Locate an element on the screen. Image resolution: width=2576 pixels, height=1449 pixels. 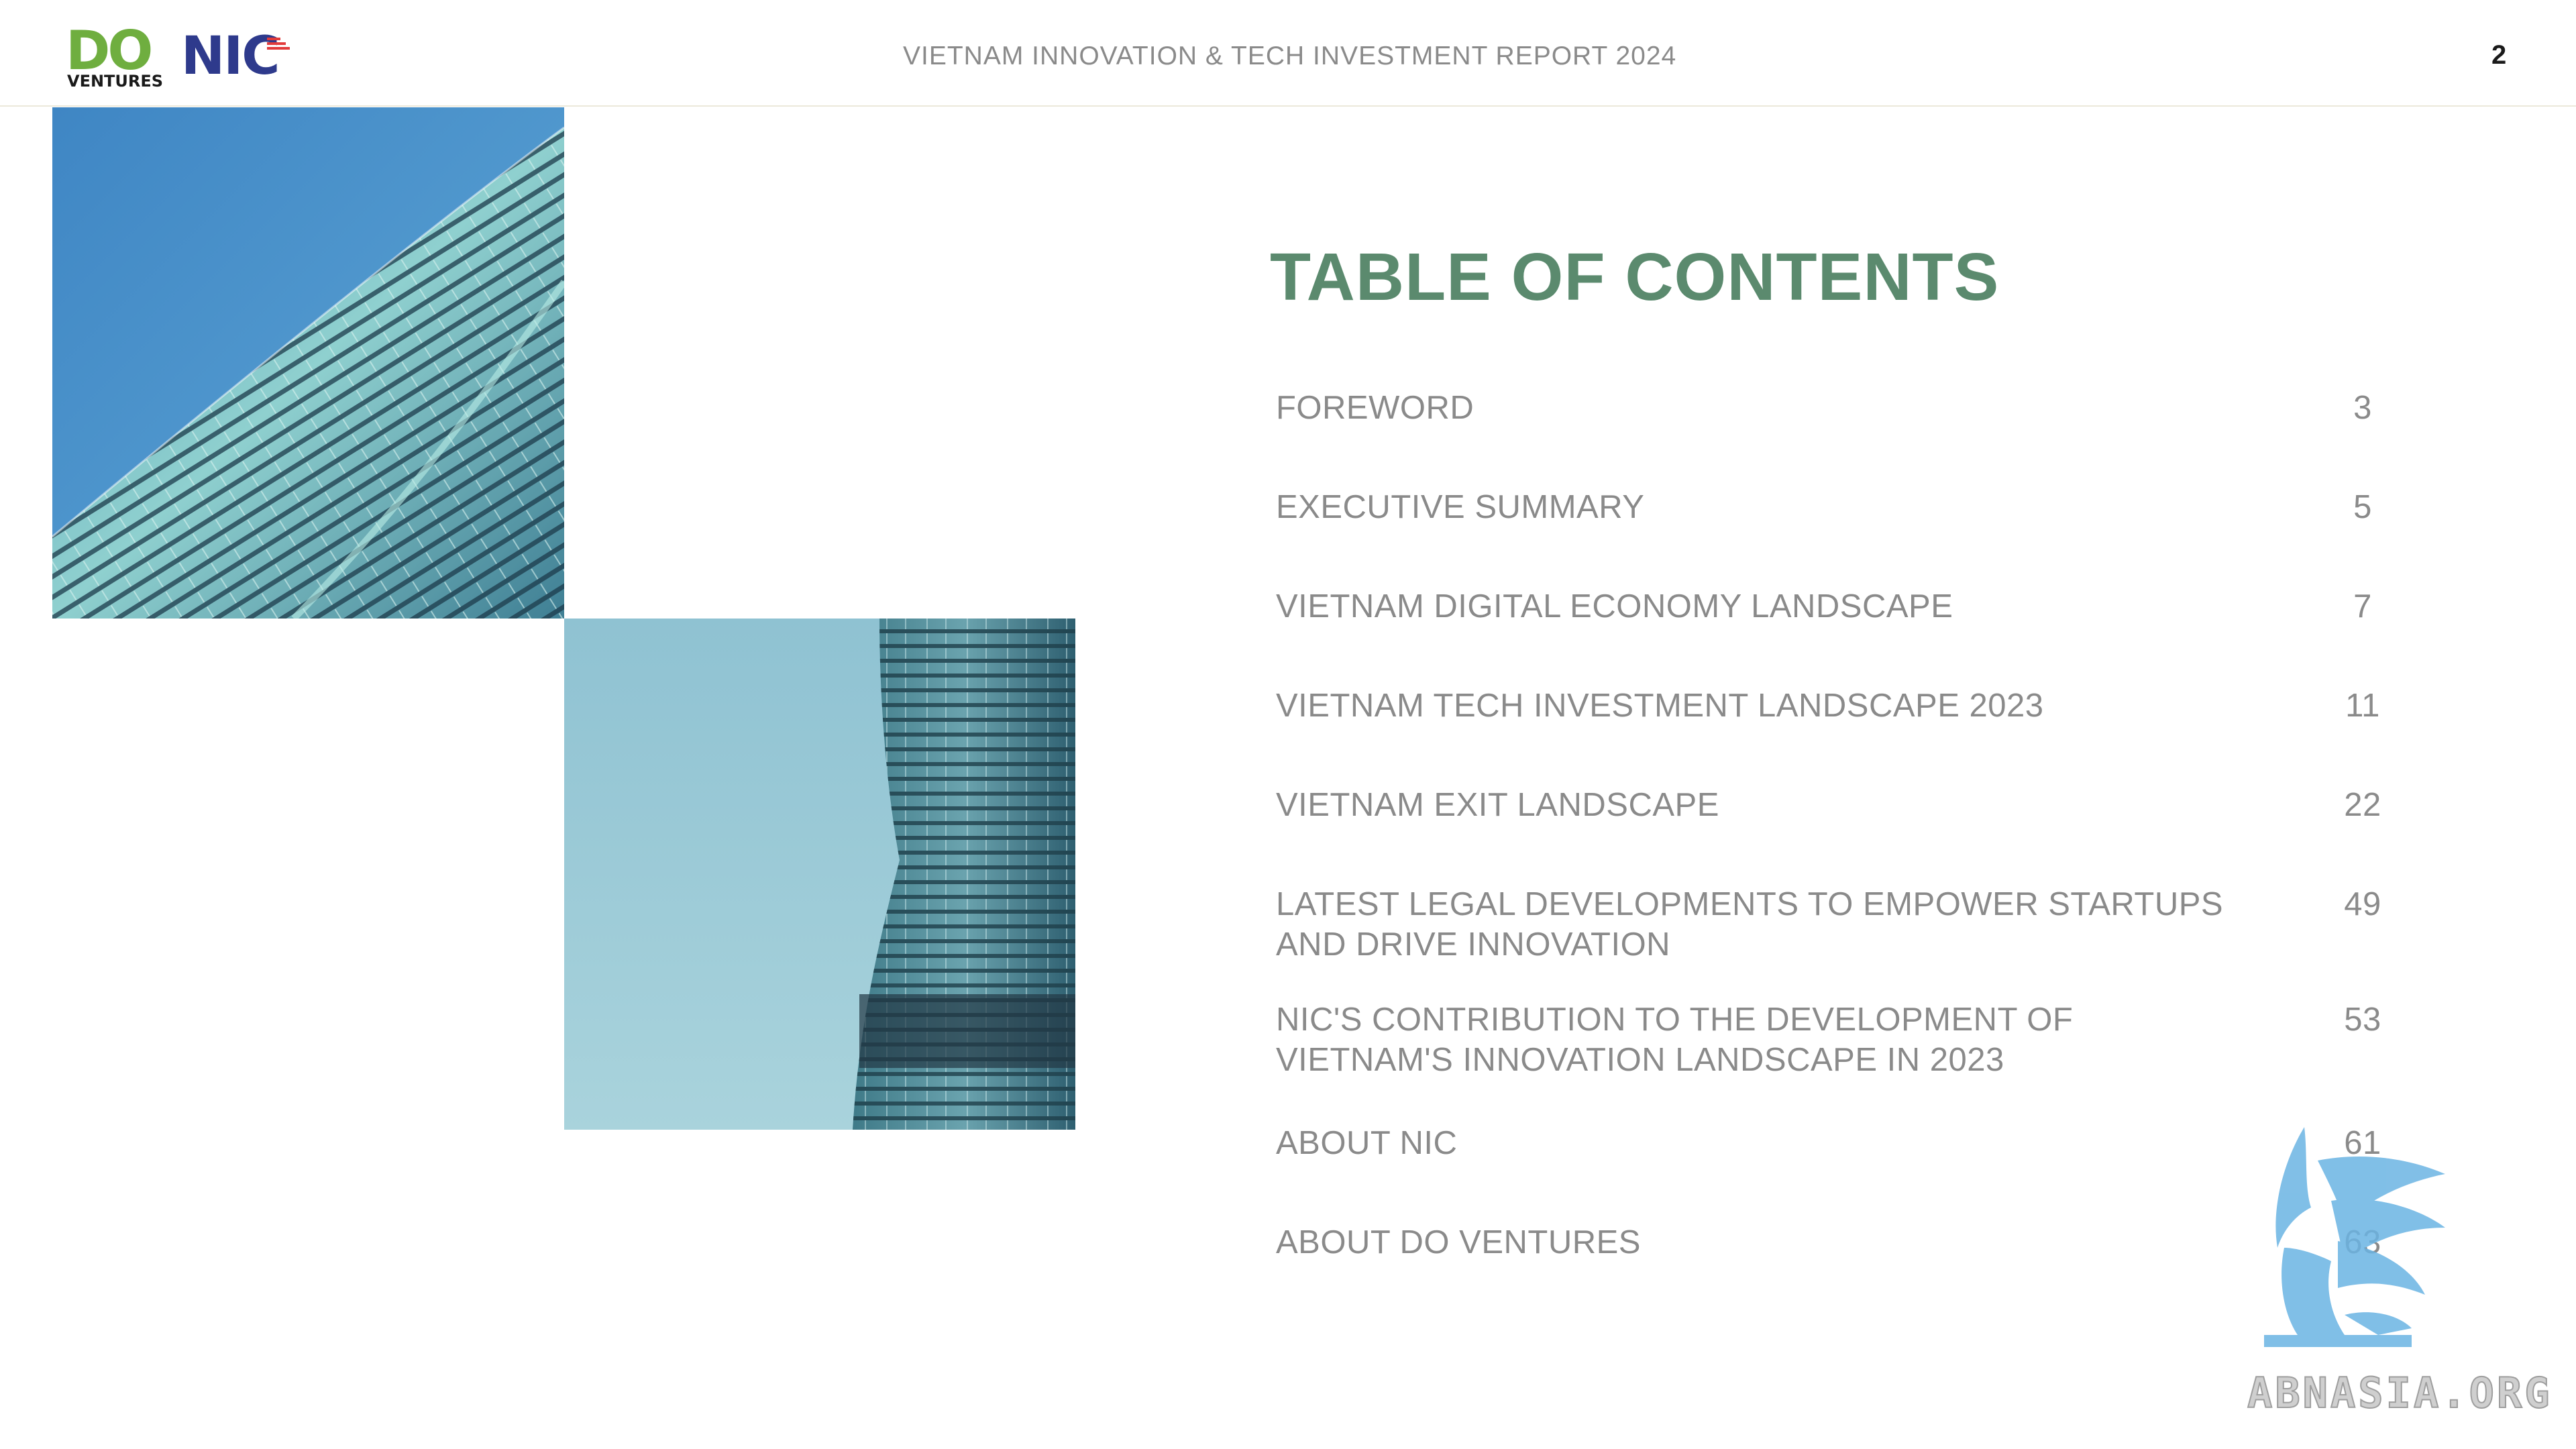
skyscraper-photo-bottom is located at coordinates (819, 874).